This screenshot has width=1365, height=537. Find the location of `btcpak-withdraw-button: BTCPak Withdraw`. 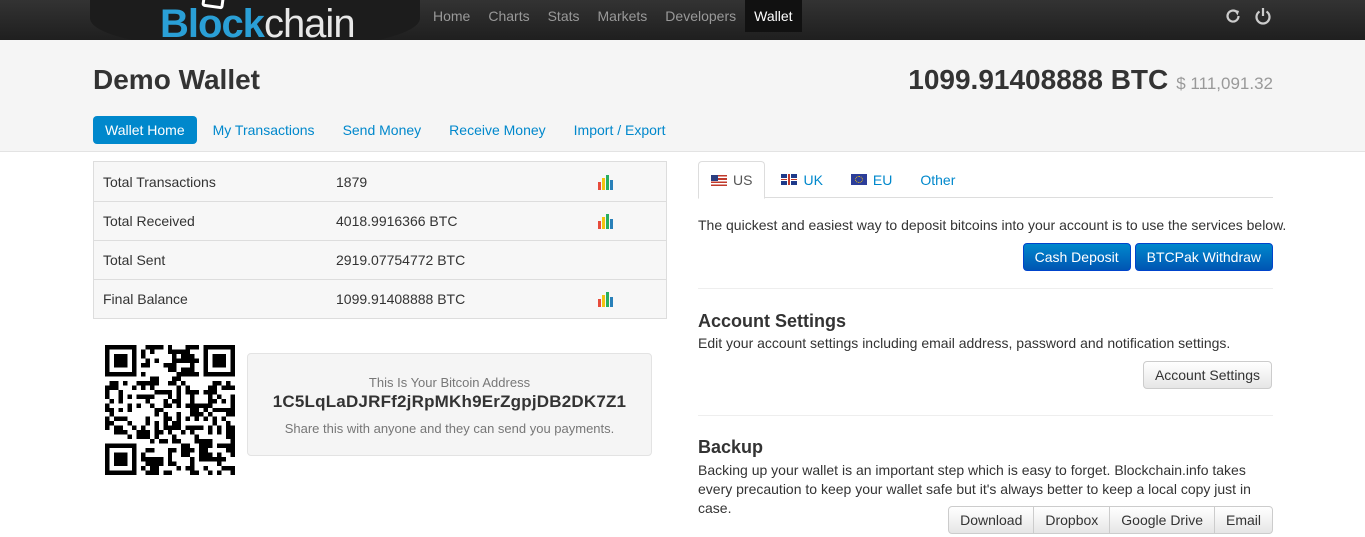

btcpak-withdraw-button: BTCPak Withdraw is located at coordinates (1203, 257).